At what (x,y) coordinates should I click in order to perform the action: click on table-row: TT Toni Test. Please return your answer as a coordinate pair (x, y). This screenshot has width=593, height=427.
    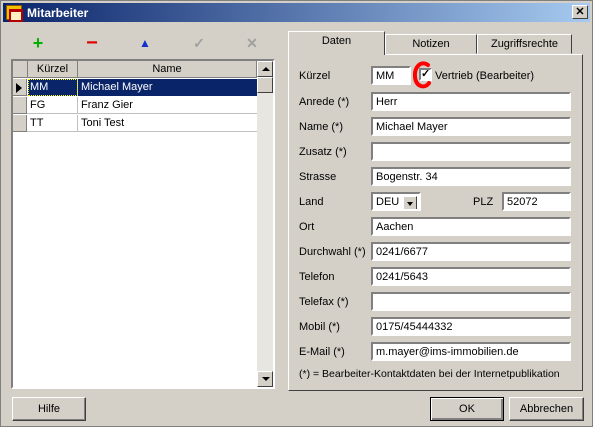
    Looking at the image, I should click on (135, 123).